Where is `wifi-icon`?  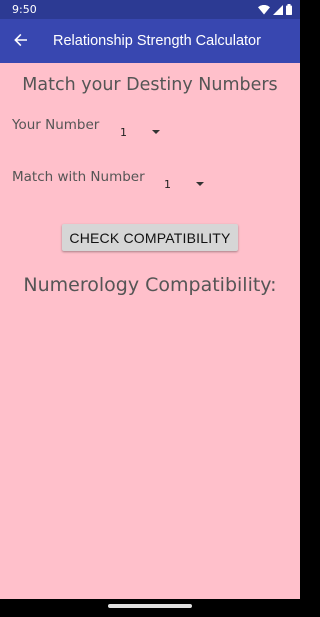
wifi-icon is located at coordinates (264, 9).